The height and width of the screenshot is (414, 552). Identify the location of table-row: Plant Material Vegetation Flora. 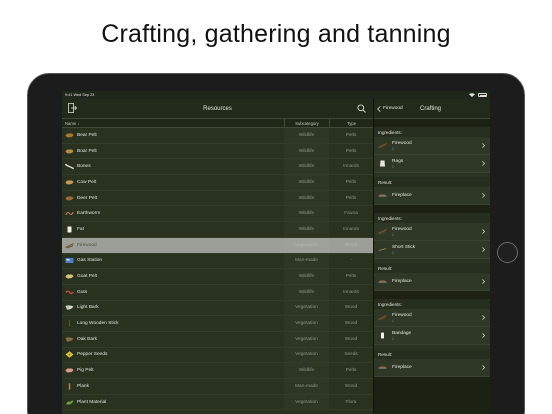
(217, 403).